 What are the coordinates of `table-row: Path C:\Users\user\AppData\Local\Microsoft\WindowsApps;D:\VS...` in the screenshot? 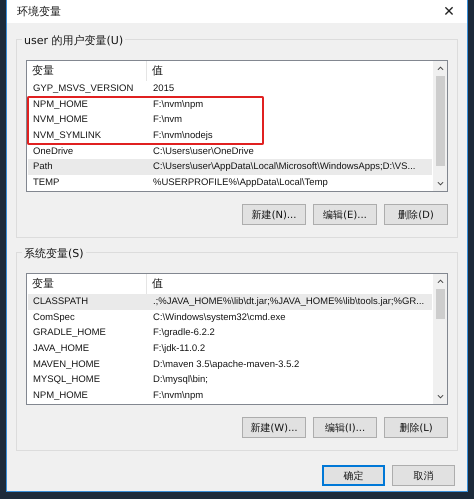 It's located at (230, 167).